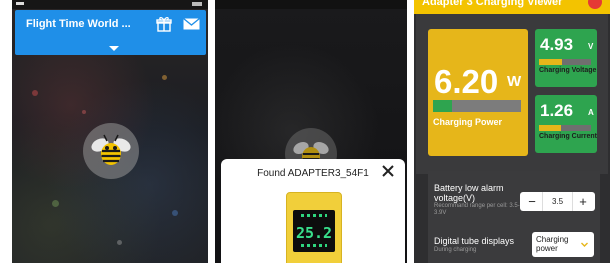  I want to click on notification-icon, so click(197, 4).